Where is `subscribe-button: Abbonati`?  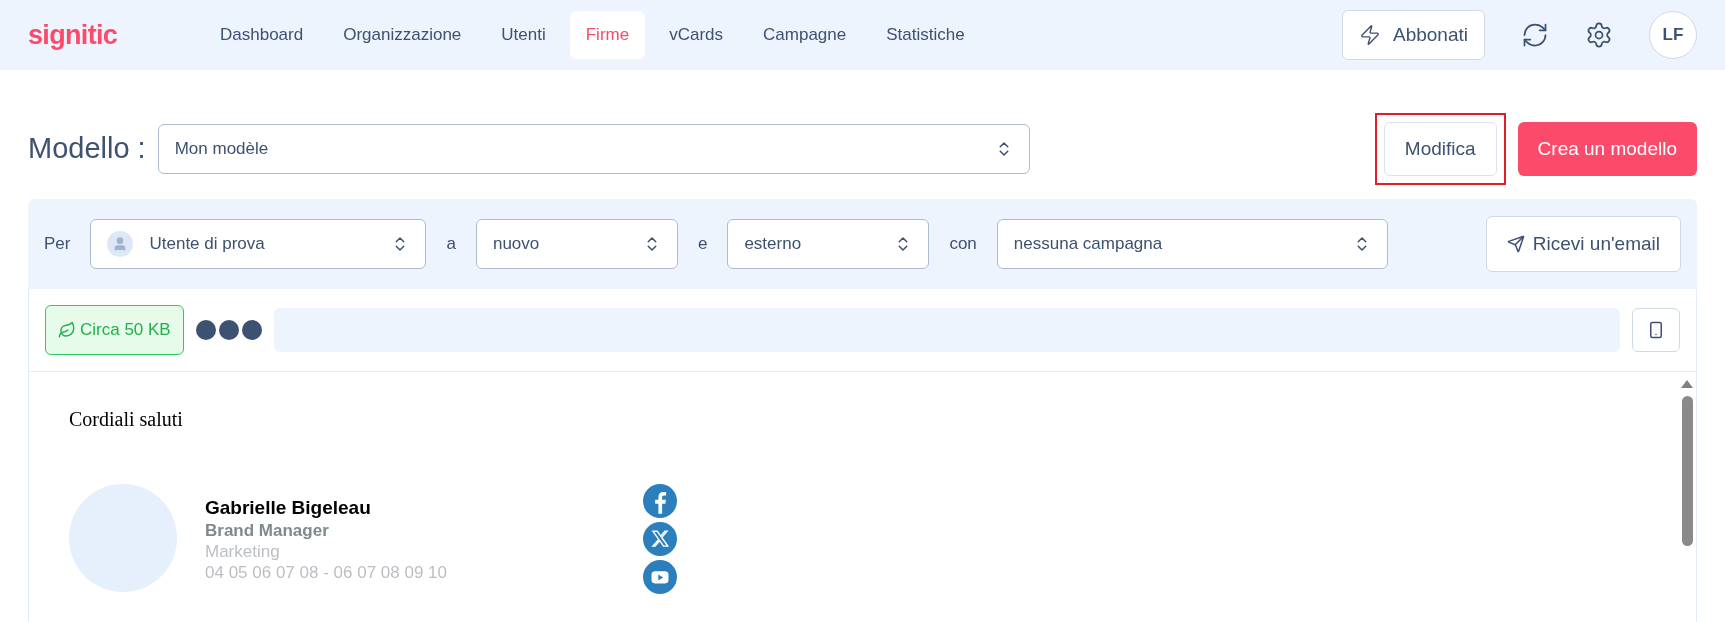 subscribe-button: Abbonati is located at coordinates (1413, 35).